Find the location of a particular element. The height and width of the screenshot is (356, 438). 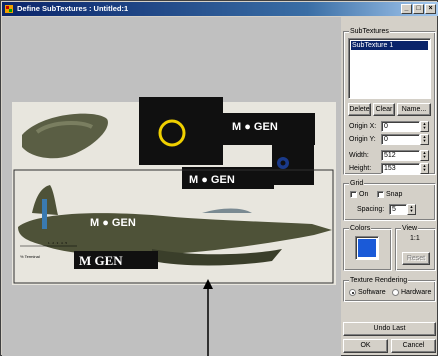

height-label: Height: is located at coordinates (360, 168).